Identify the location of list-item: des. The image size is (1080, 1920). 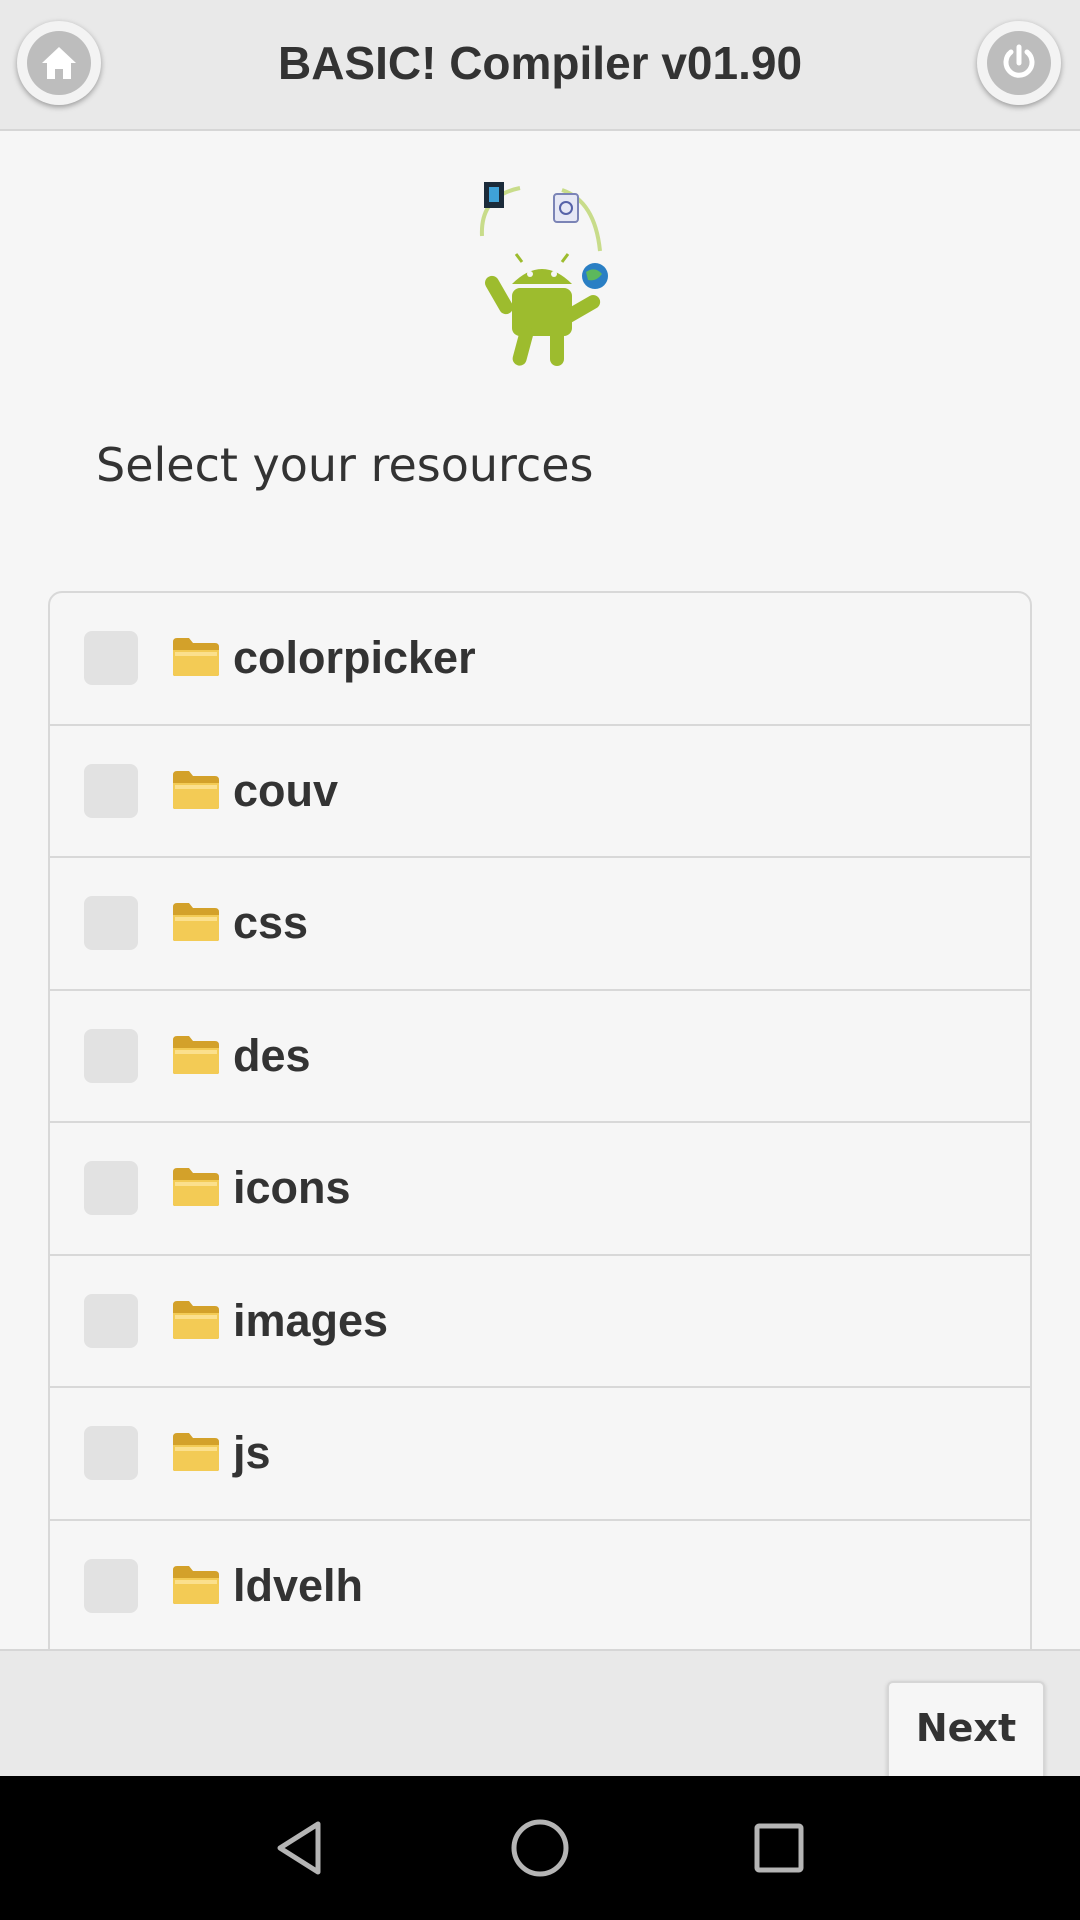
(540, 1057).